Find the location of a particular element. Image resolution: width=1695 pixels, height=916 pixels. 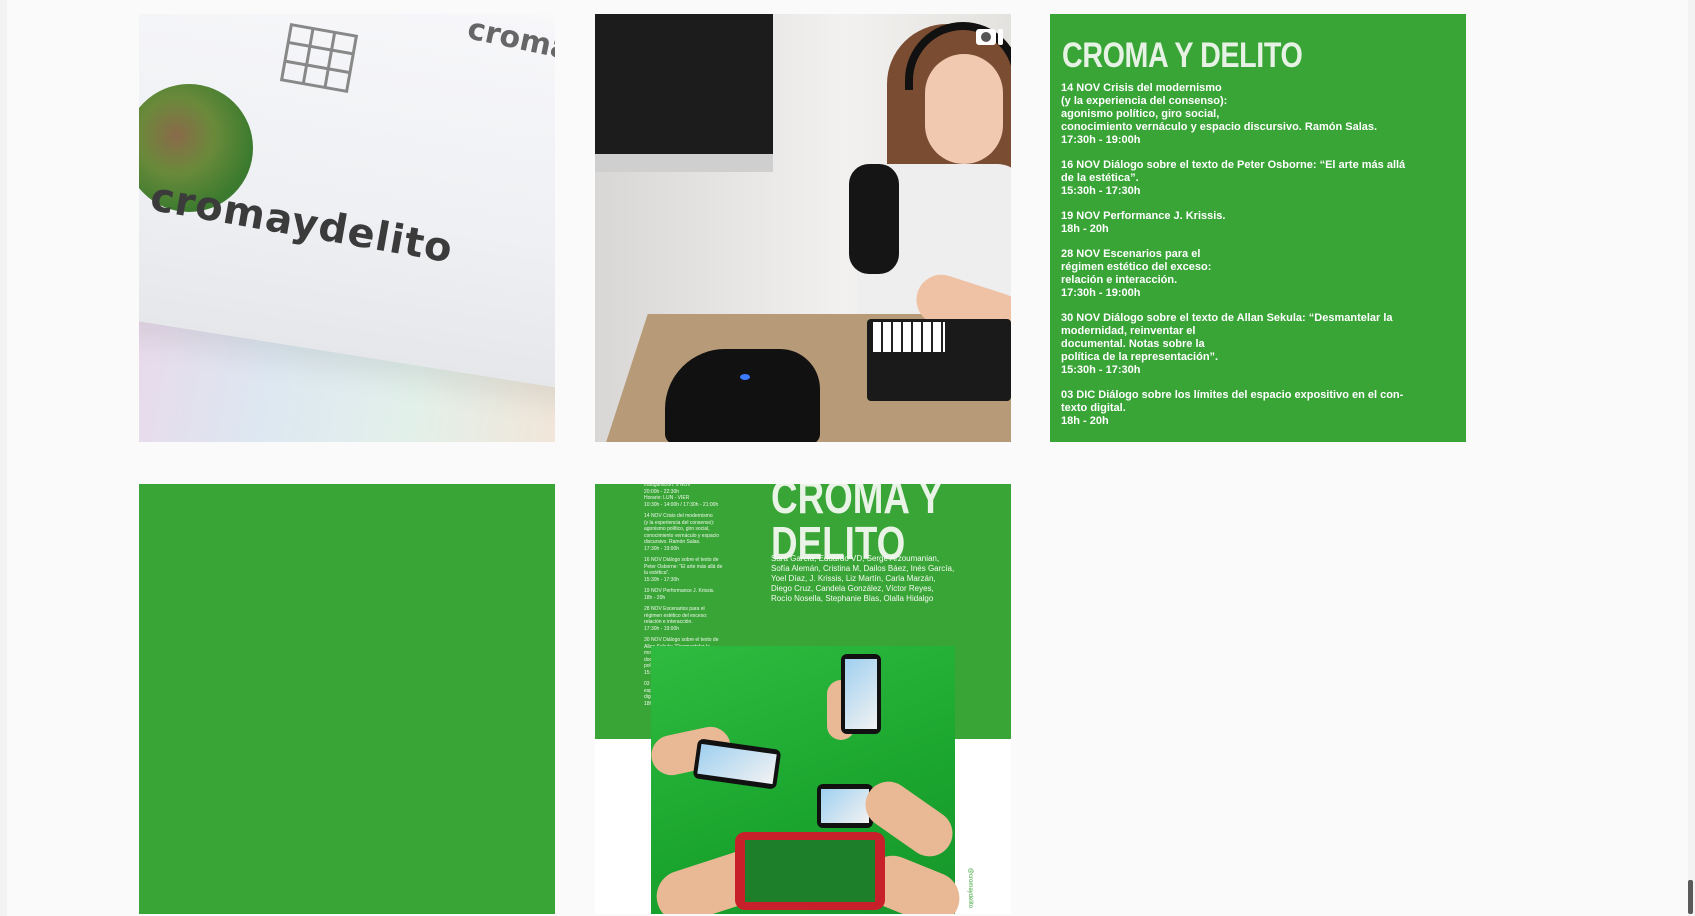

event-line: régimen estético del exceso: is located at coordinates (1136, 267).